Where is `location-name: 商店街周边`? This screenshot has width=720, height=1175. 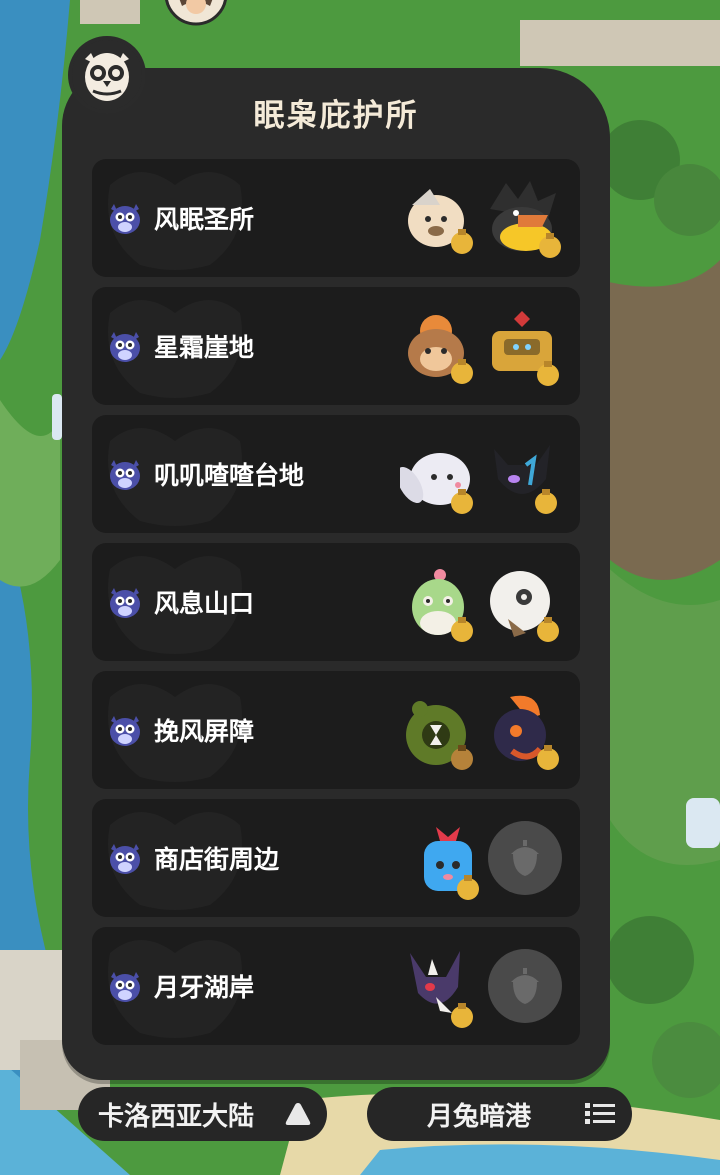 location-name: 商店街周边 is located at coordinates (217, 859).